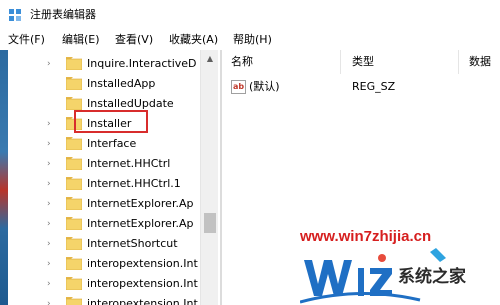  I want to click on scroll-thumb, so click(210, 223).